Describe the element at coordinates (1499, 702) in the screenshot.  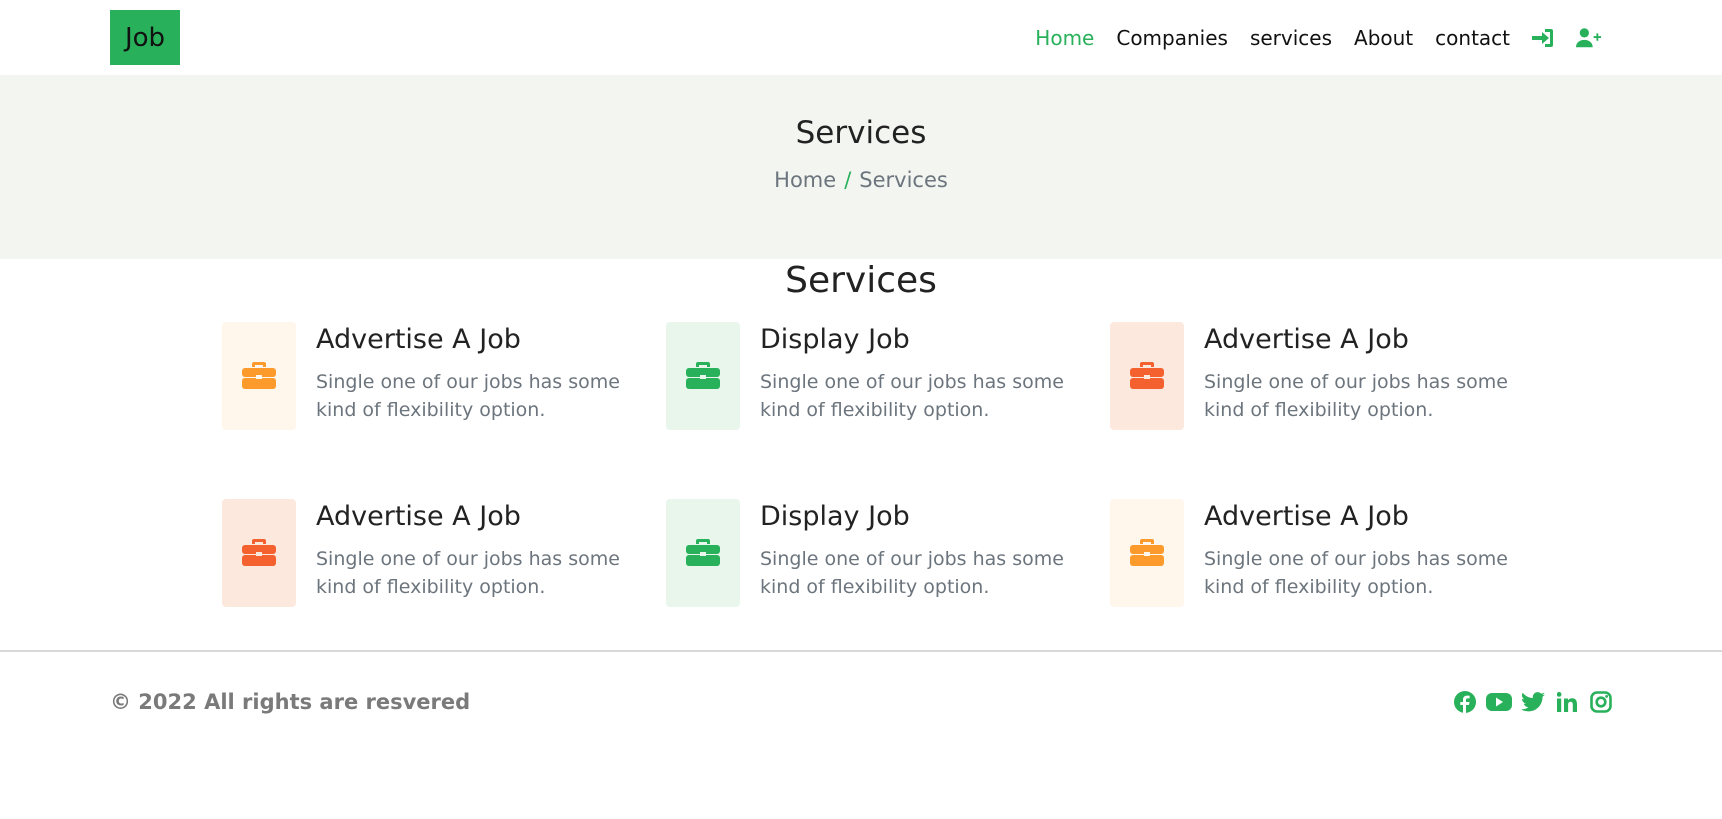
I see `youtube-icon` at that location.